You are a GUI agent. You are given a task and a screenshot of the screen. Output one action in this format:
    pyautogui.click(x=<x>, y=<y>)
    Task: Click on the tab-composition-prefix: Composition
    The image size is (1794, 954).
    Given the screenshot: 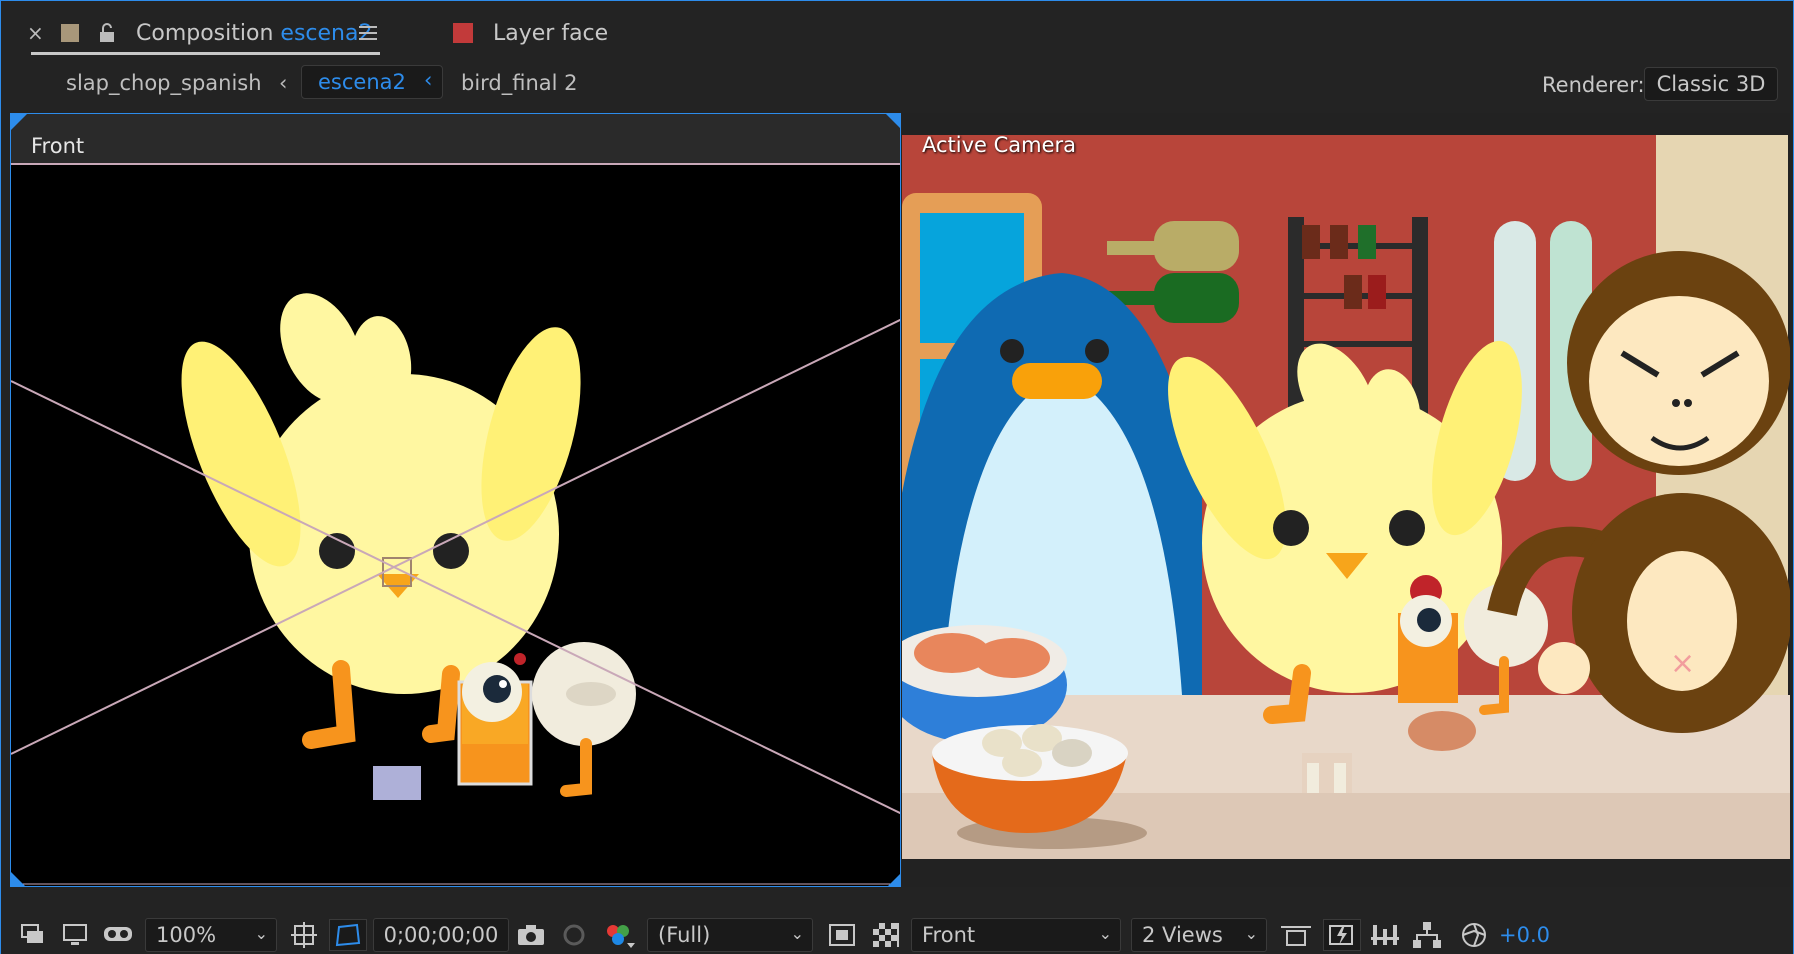 What is the action you would take?
    pyautogui.click(x=205, y=33)
    